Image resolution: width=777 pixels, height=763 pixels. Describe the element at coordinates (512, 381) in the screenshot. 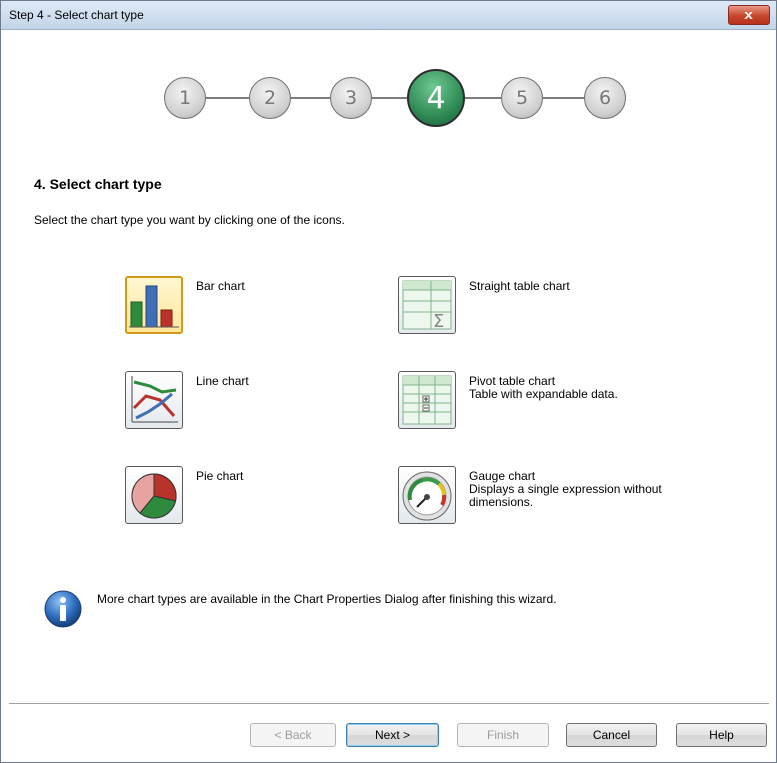

I see `pivot-table-label: Pivot table chart` at that location.